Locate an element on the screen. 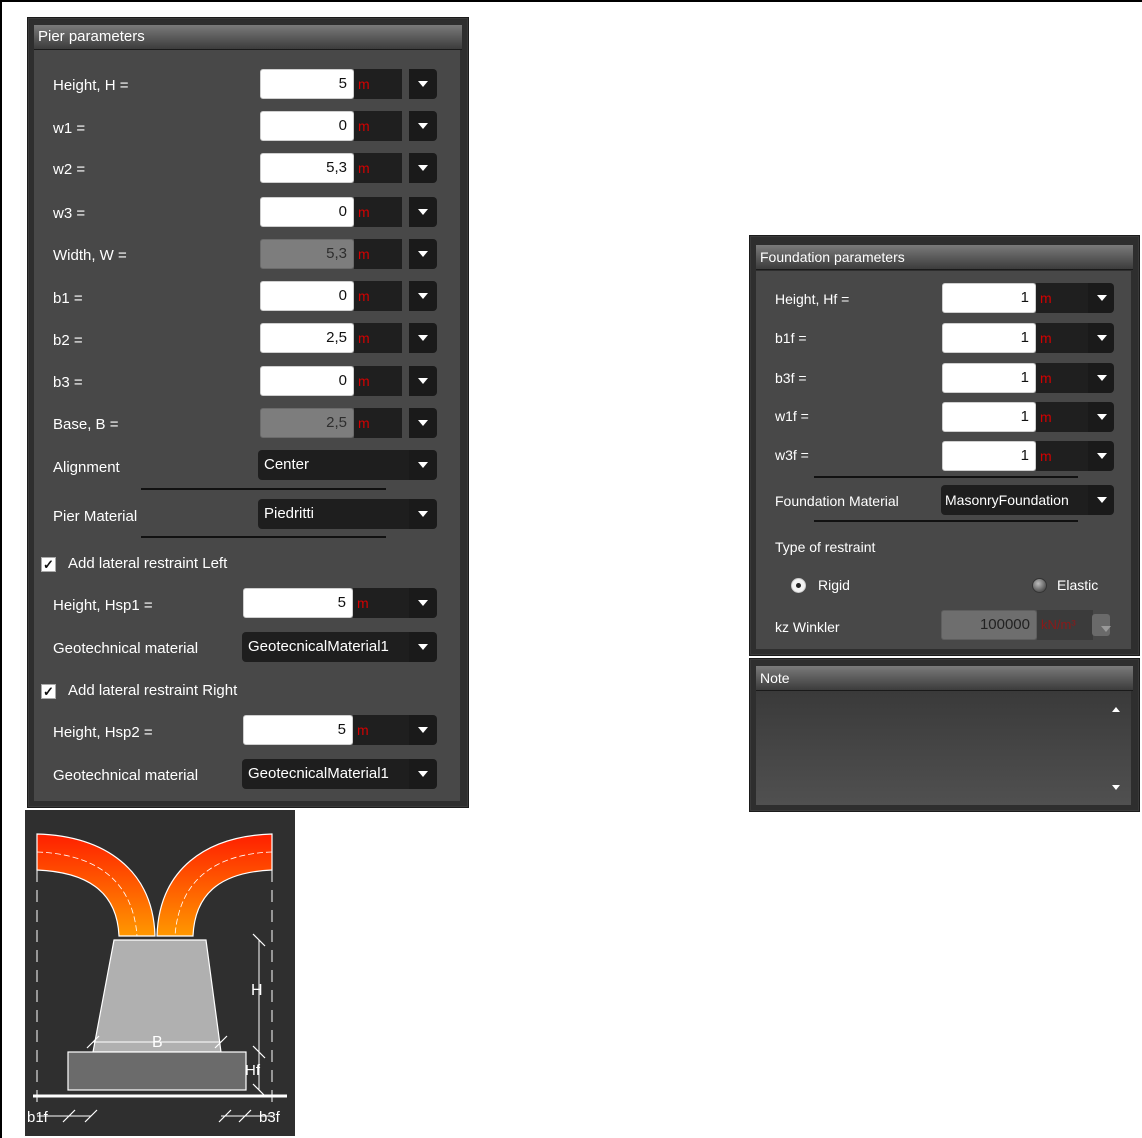  base-input: 2,5 is located at coordinates (307, 423).